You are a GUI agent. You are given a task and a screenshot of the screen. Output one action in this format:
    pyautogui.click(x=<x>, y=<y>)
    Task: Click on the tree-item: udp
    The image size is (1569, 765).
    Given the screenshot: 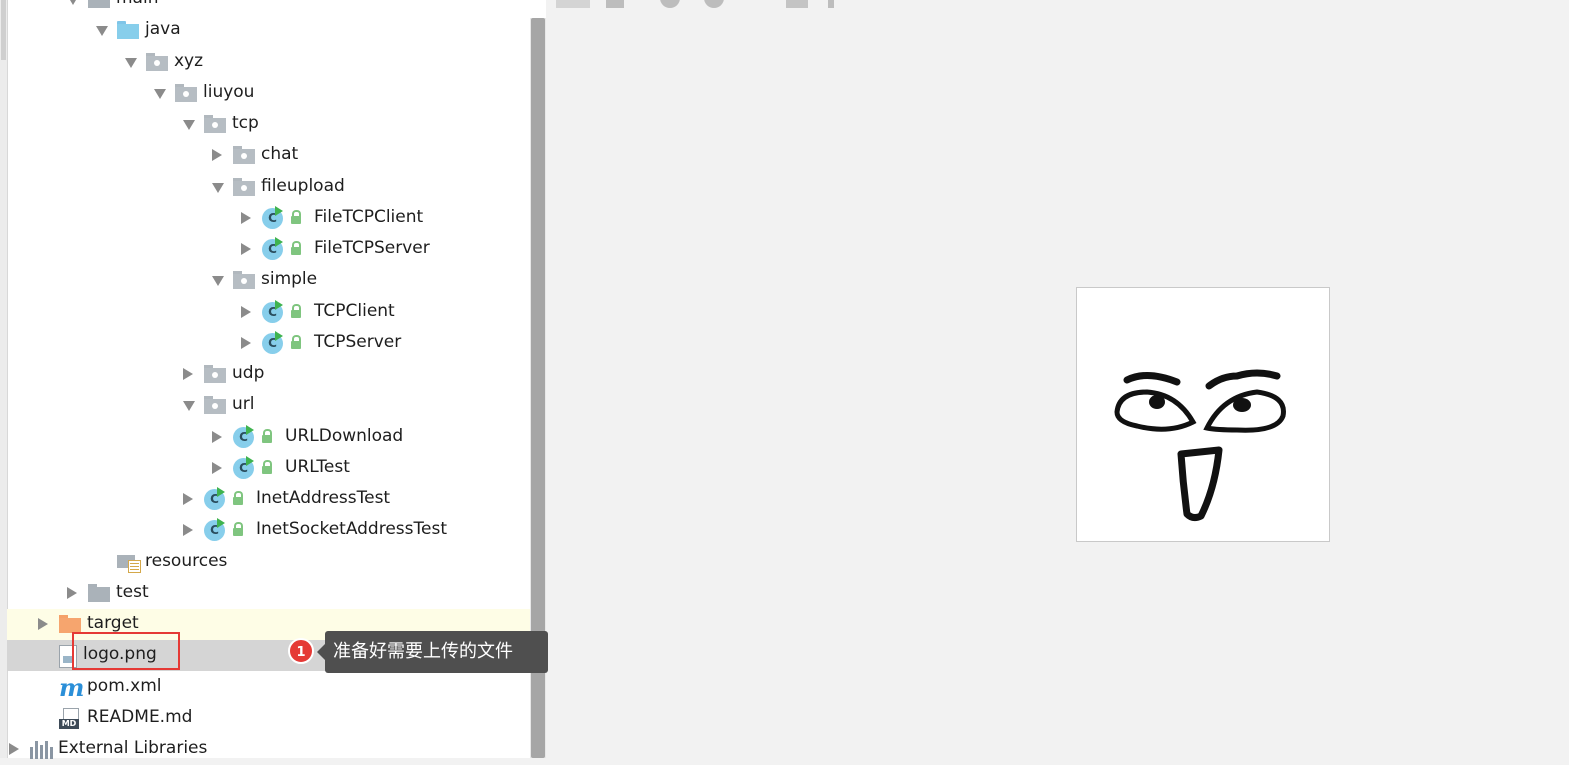 What is the action you would take?
    pyautogui.click(x=268, y=374)
    